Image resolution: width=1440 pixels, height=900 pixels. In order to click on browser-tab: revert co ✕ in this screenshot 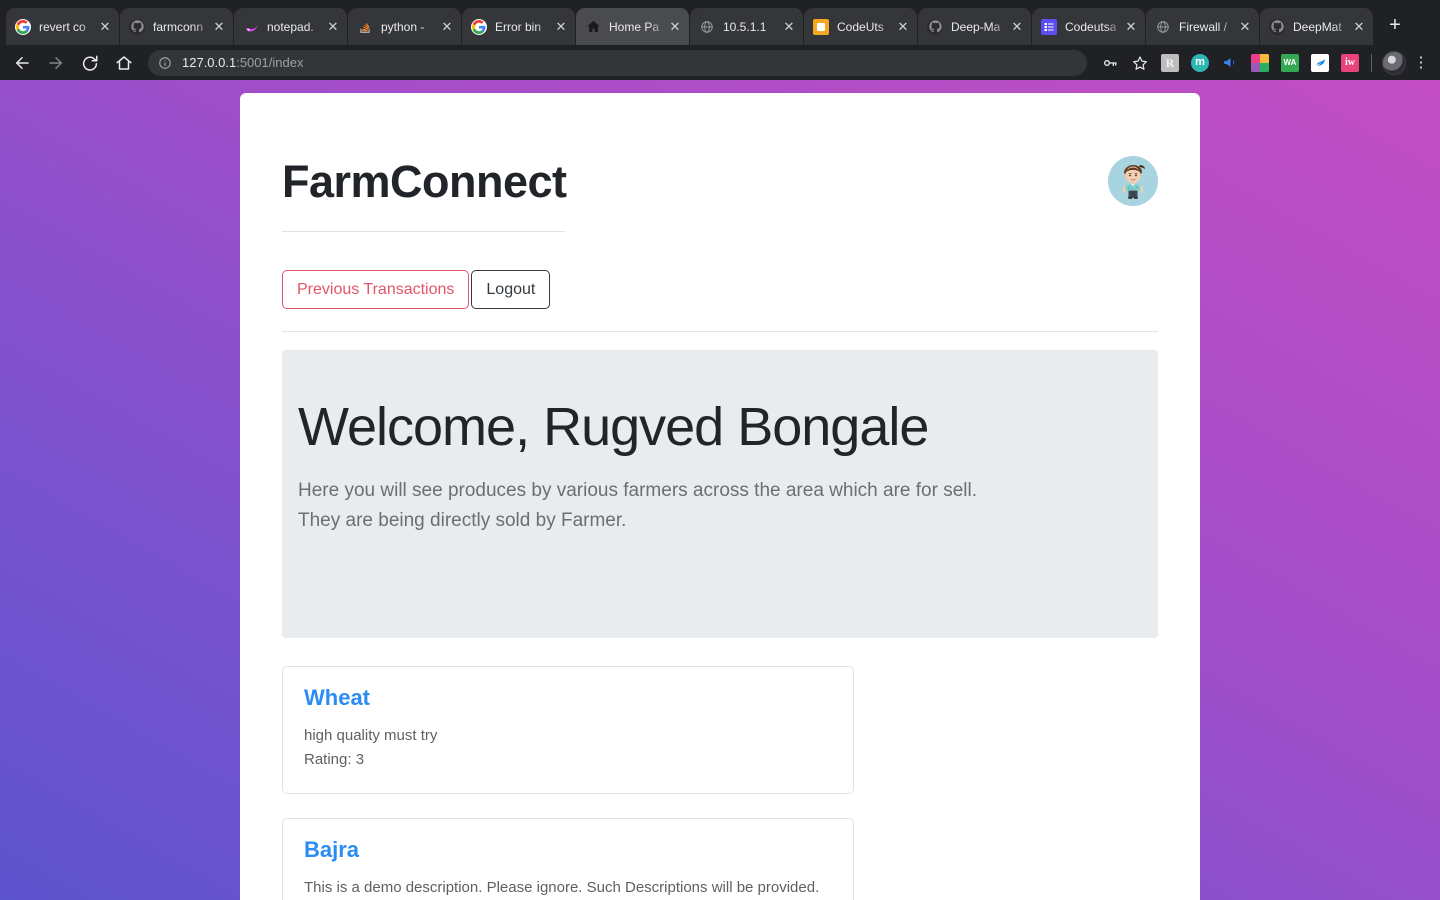, I will do `click(62, 26)`.